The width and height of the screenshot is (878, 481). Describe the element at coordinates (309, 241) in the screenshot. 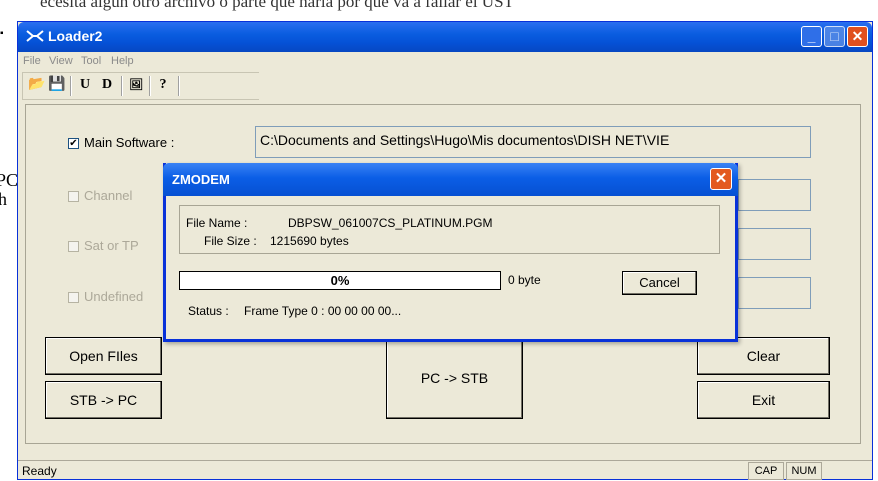

I see `file-size-value: 1215690 bytes` at that location.